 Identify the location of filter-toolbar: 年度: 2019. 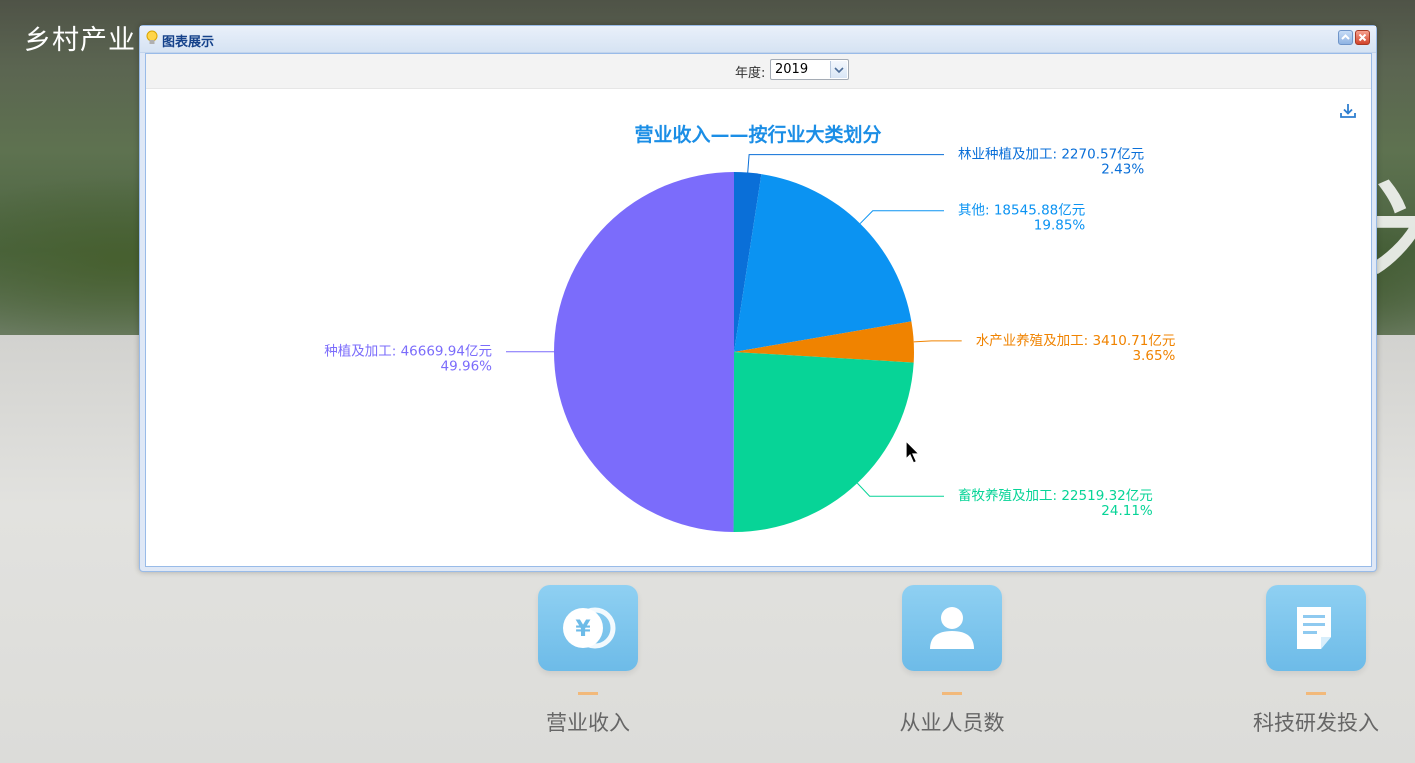
(758, 71).